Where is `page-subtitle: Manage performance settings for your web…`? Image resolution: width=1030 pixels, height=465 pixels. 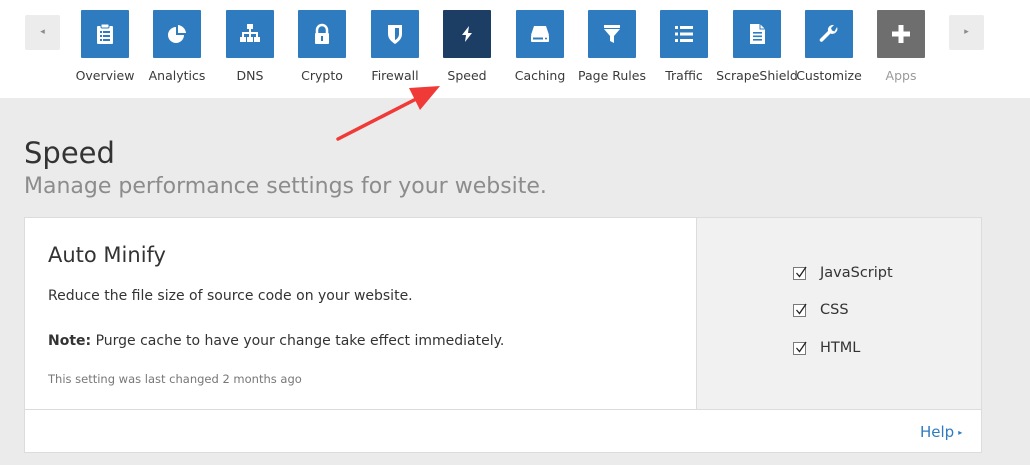 page-subtitle: Manage performance settings for your web… is located at coordinates (285, 186).